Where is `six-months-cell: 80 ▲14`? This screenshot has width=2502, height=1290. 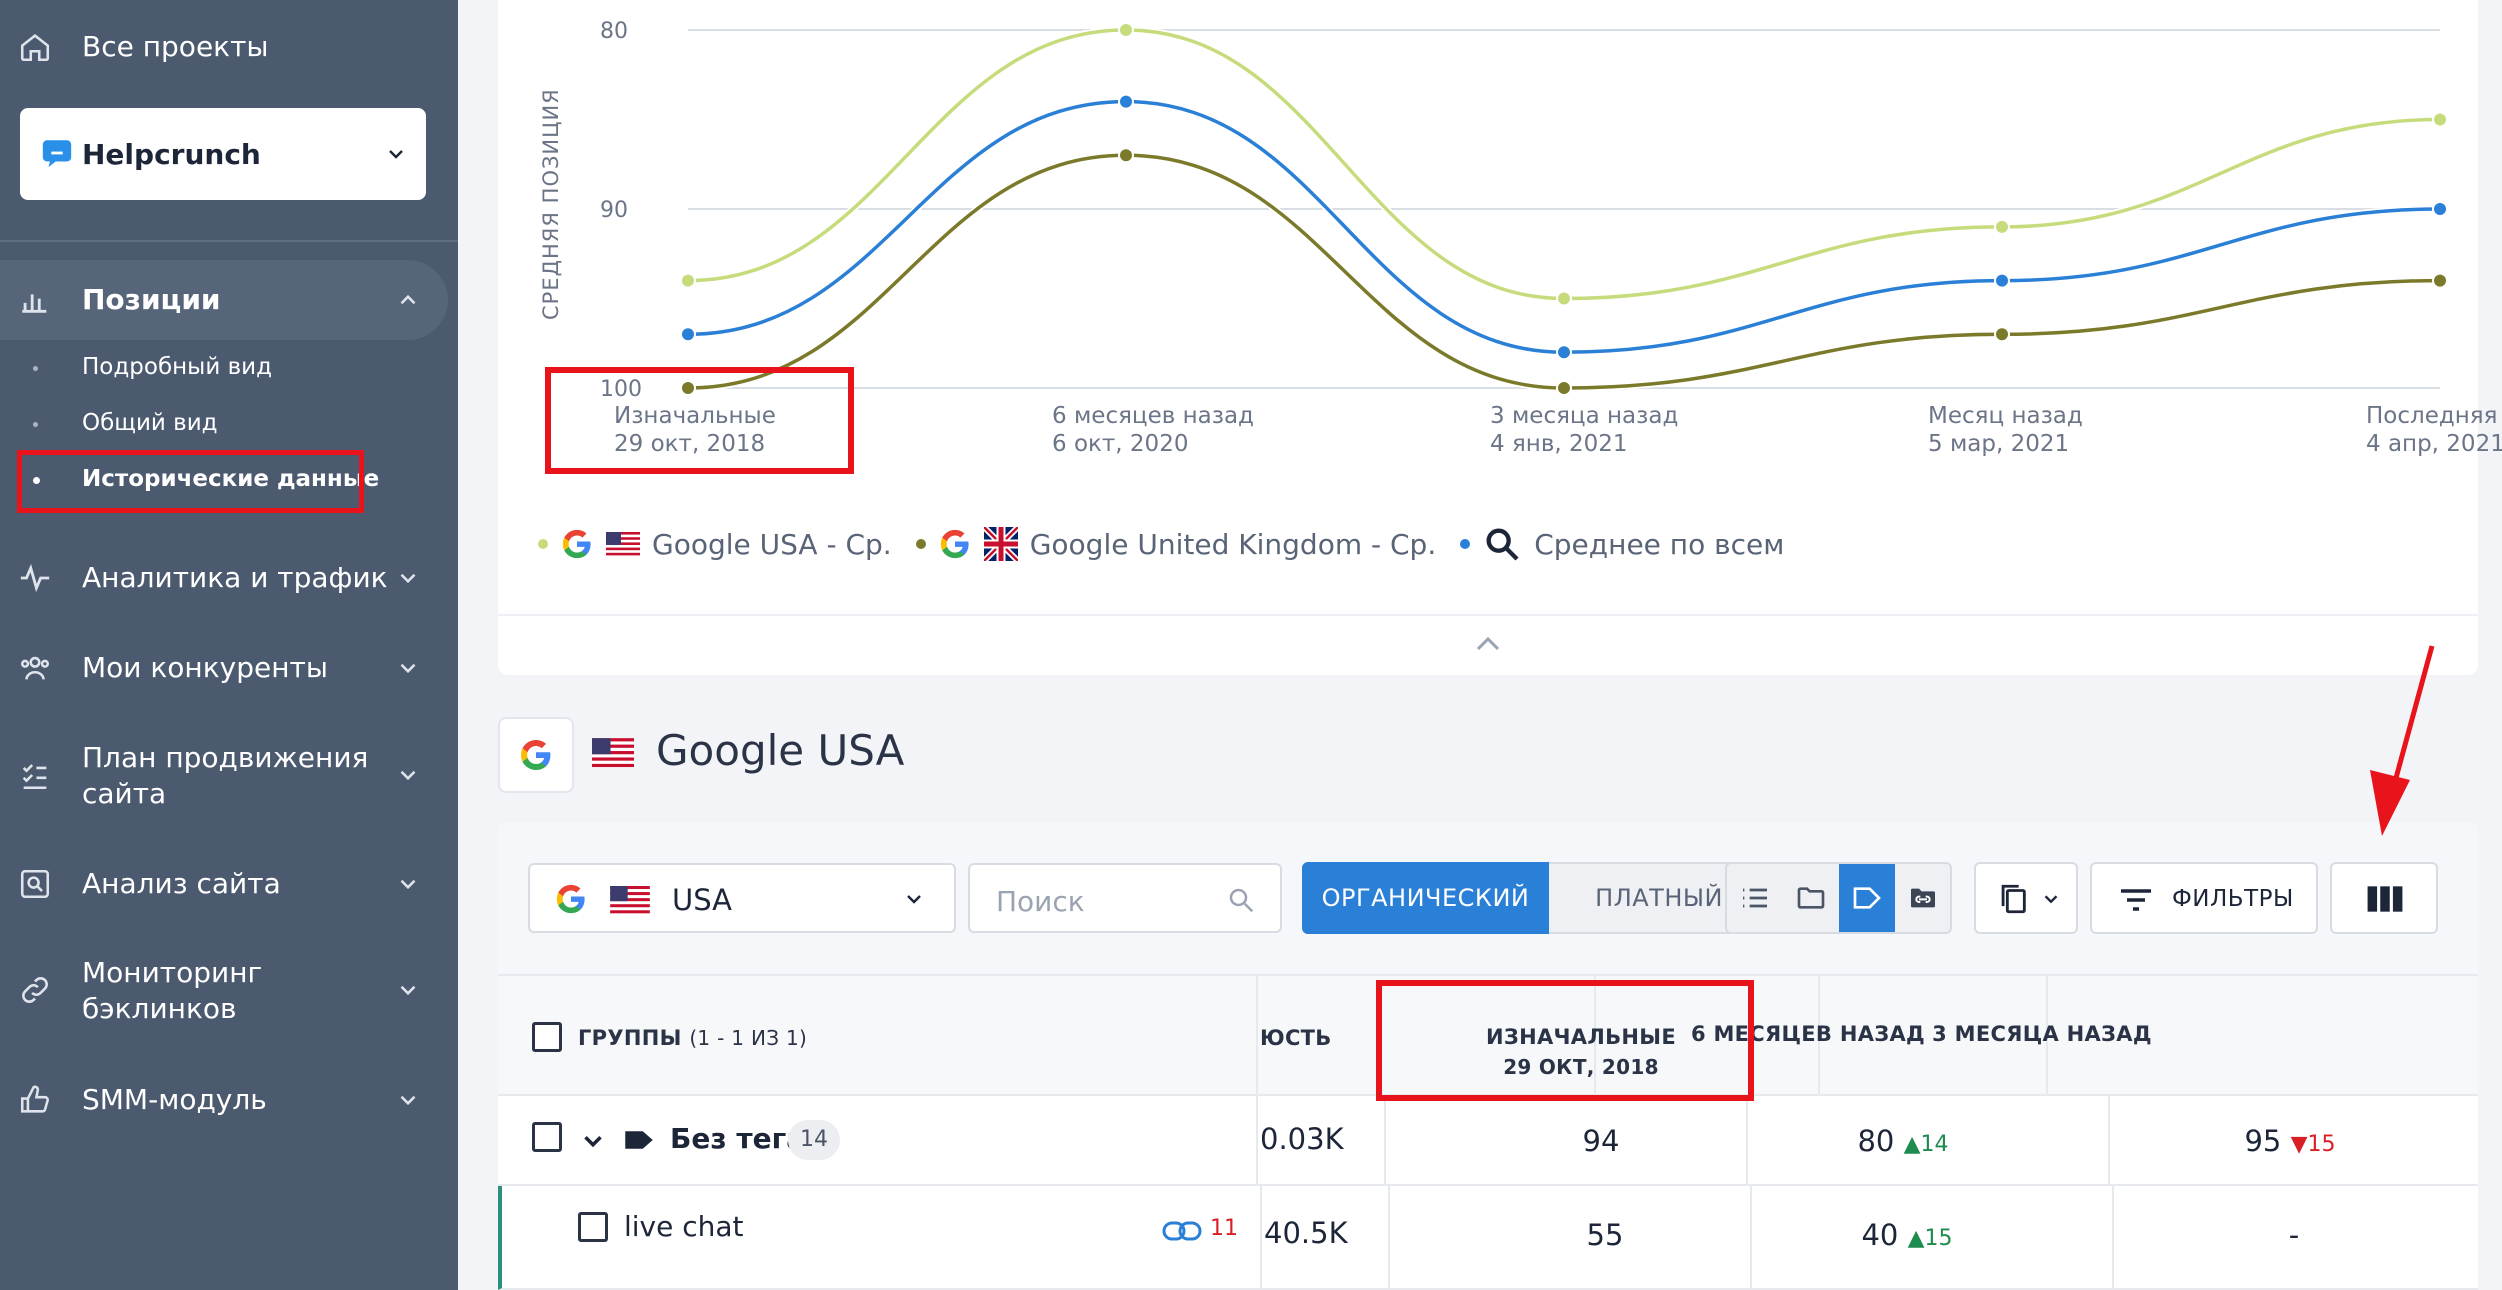 six-months-cell: 80 ▲14 is located at coordinates (1903, 1141).